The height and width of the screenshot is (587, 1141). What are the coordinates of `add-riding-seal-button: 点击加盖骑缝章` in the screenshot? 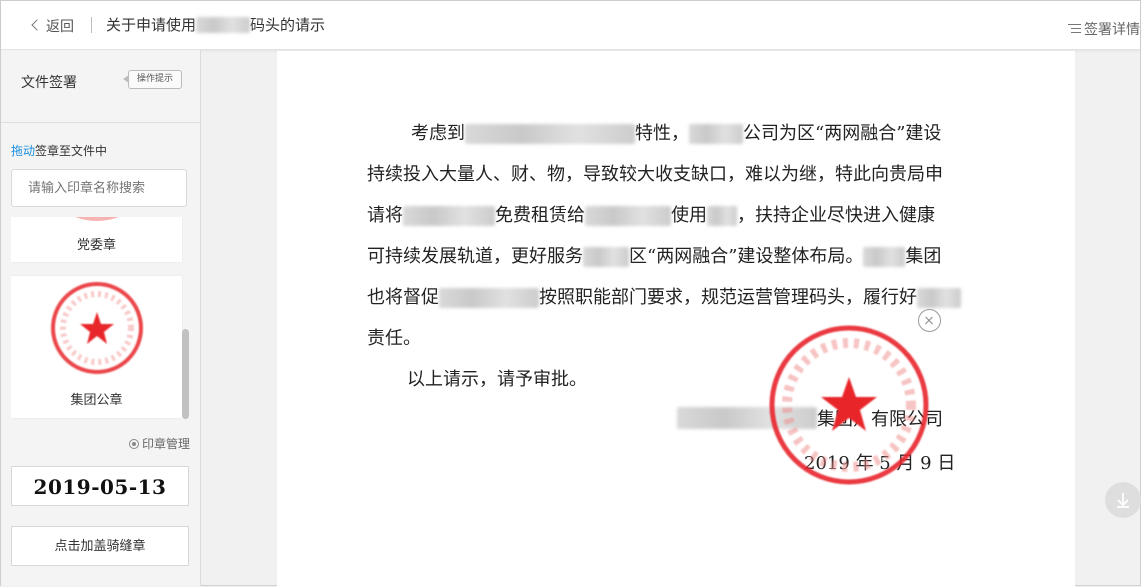 It's located at (100, 546).